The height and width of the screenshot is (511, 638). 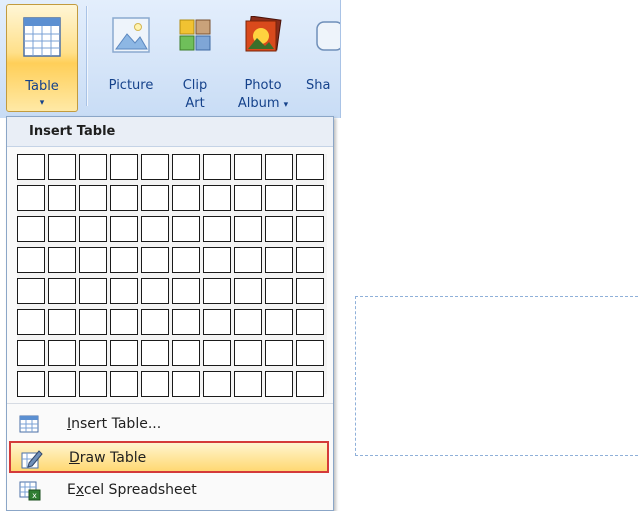 I want to click on content-placeholder, so click(x=496, y=376).